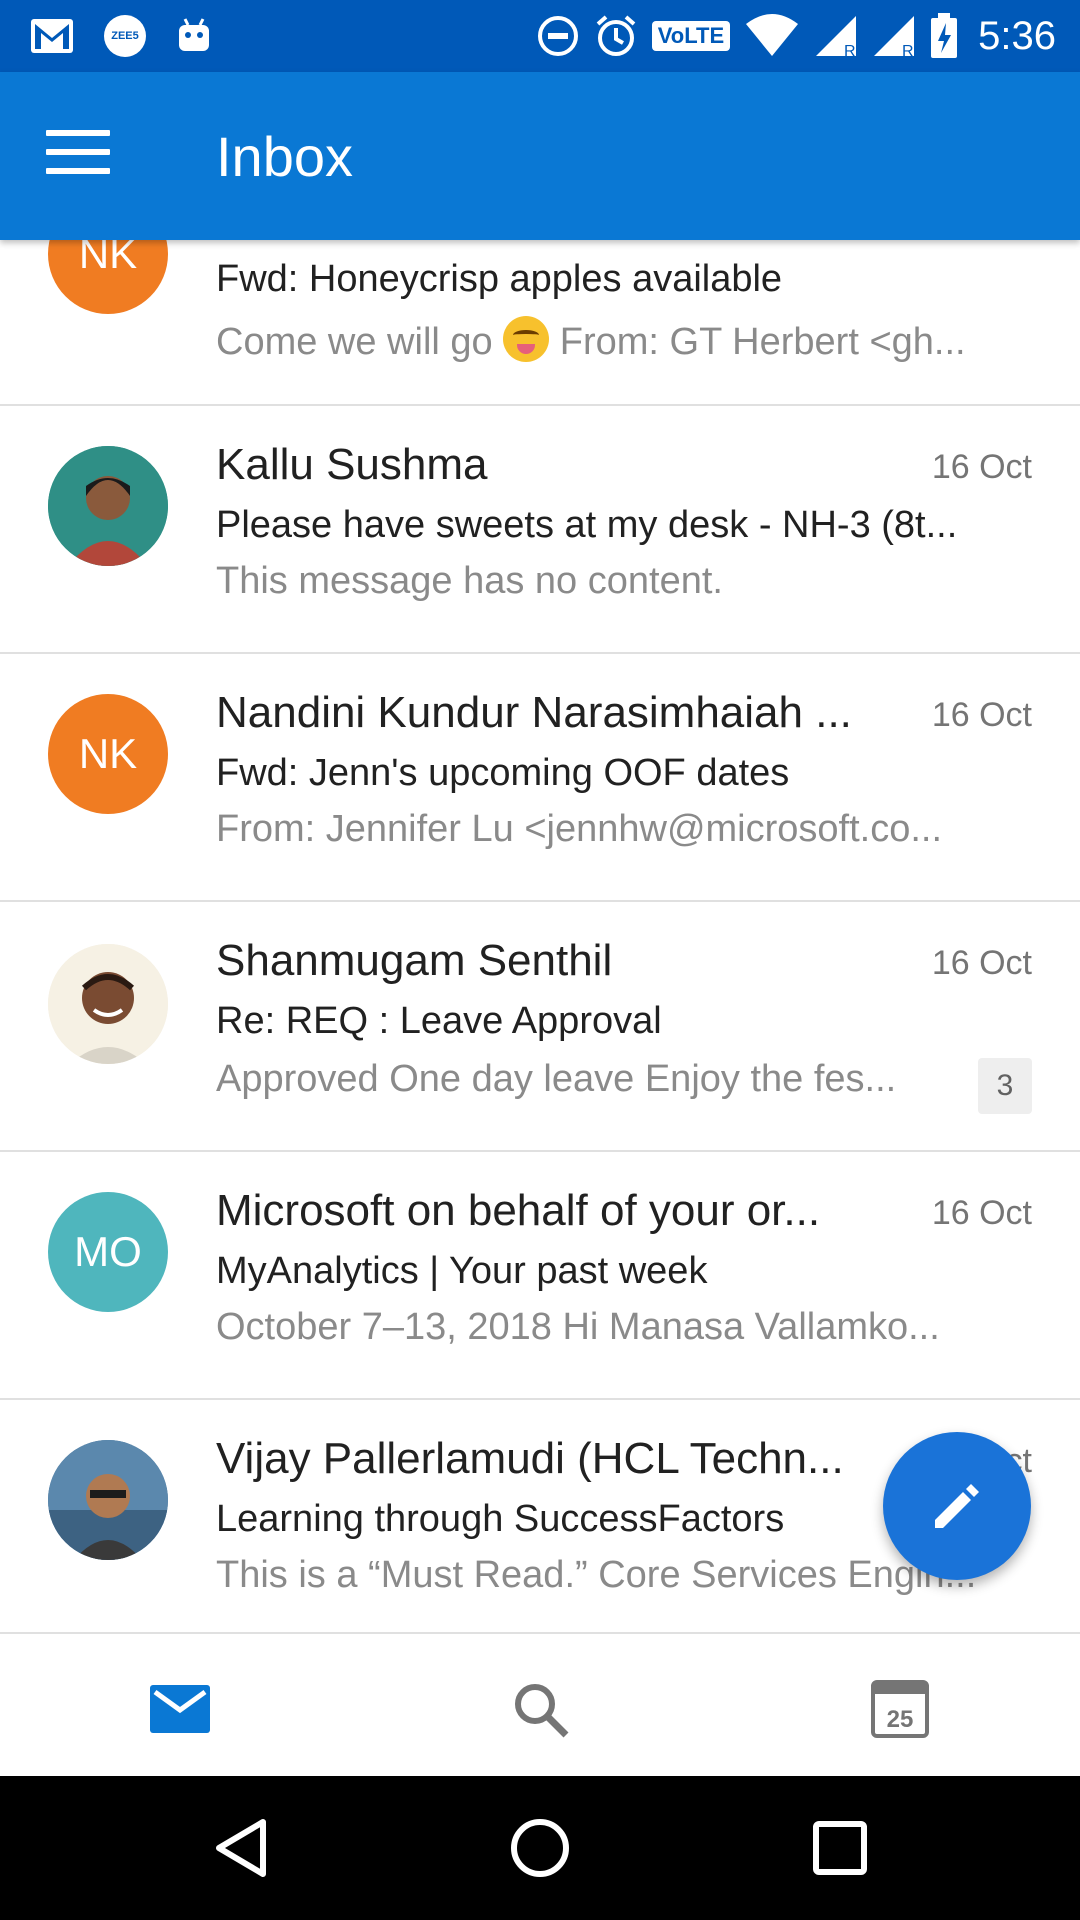 The image size is (1080, 1920). I want to click on search-icon, so click(542, 1711).